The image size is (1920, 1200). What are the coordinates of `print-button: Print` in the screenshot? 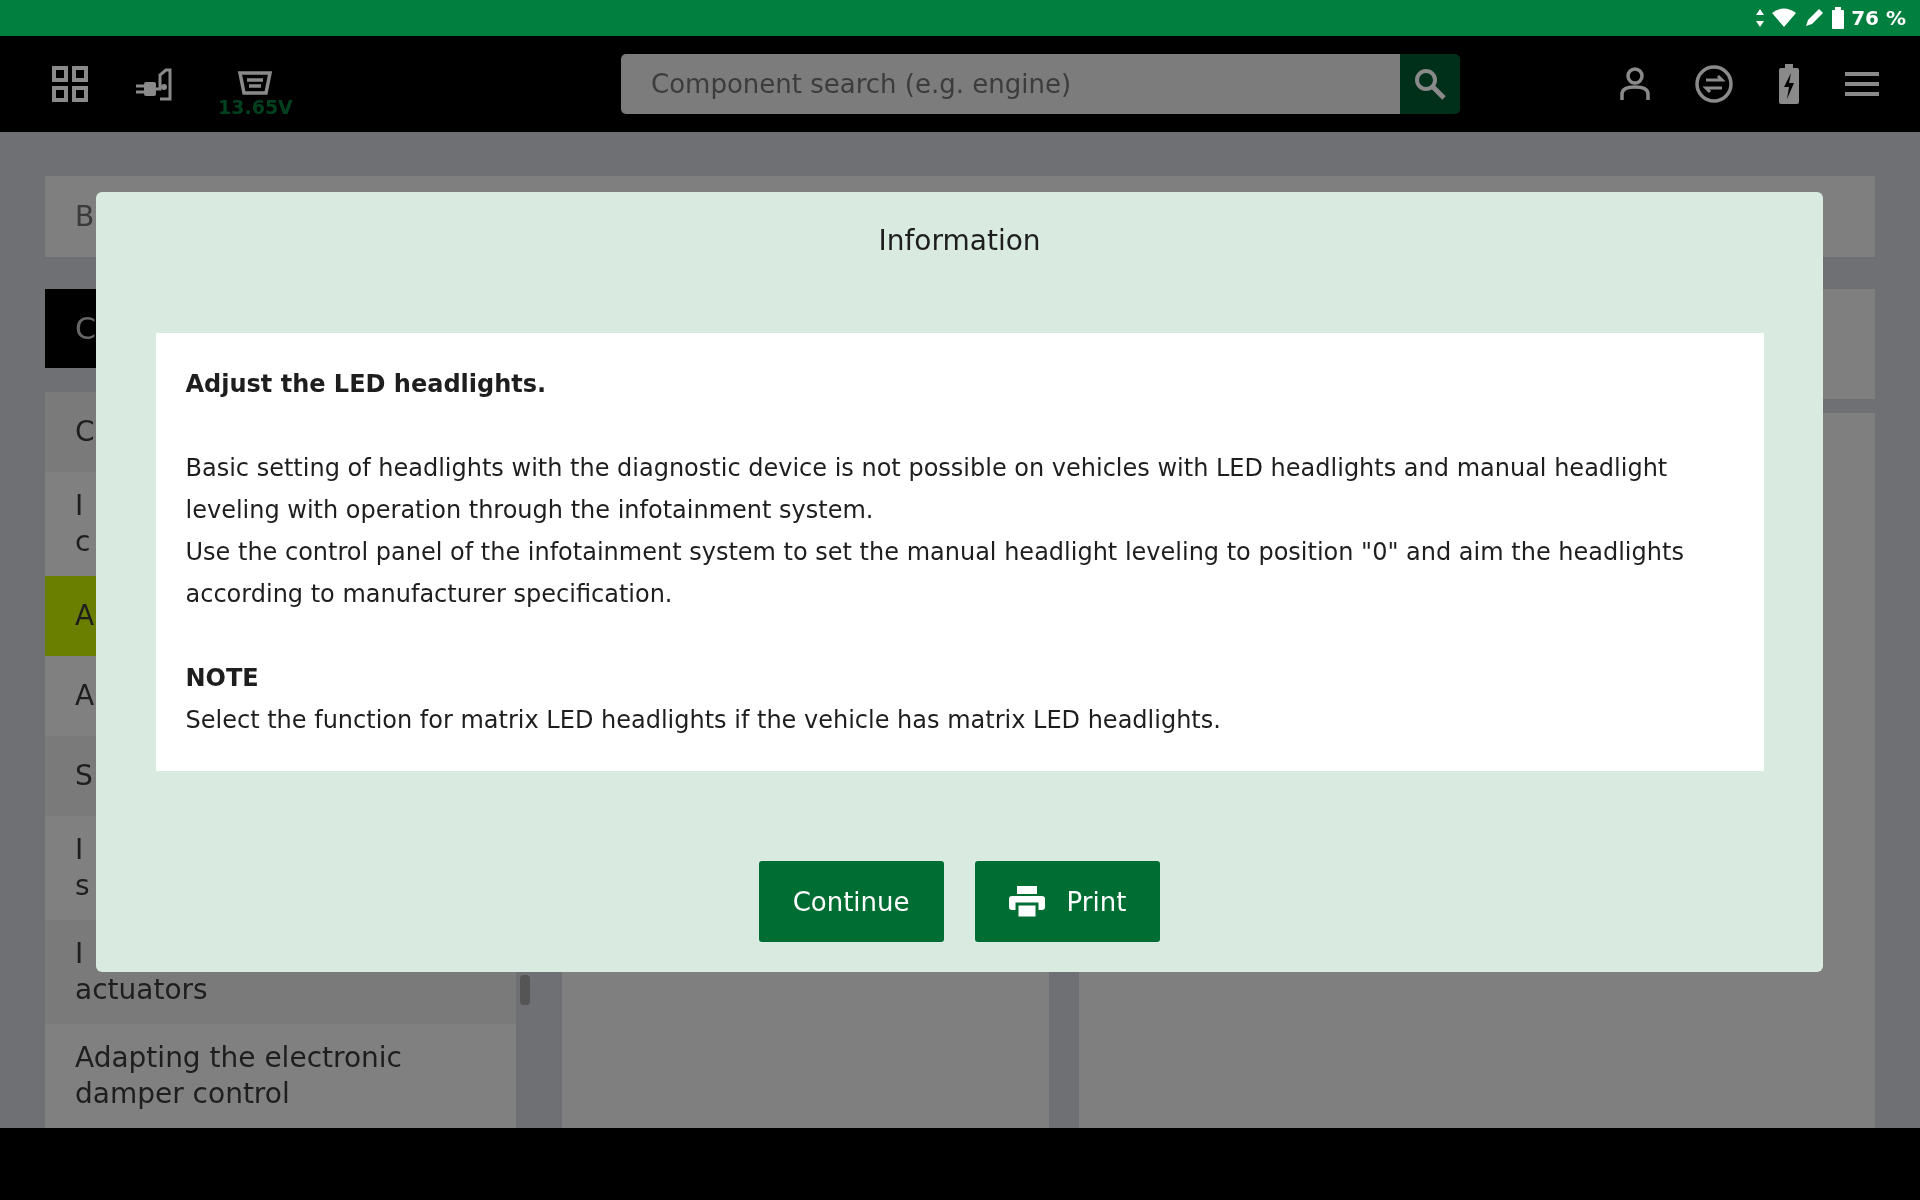 It's located at (1067, 901).